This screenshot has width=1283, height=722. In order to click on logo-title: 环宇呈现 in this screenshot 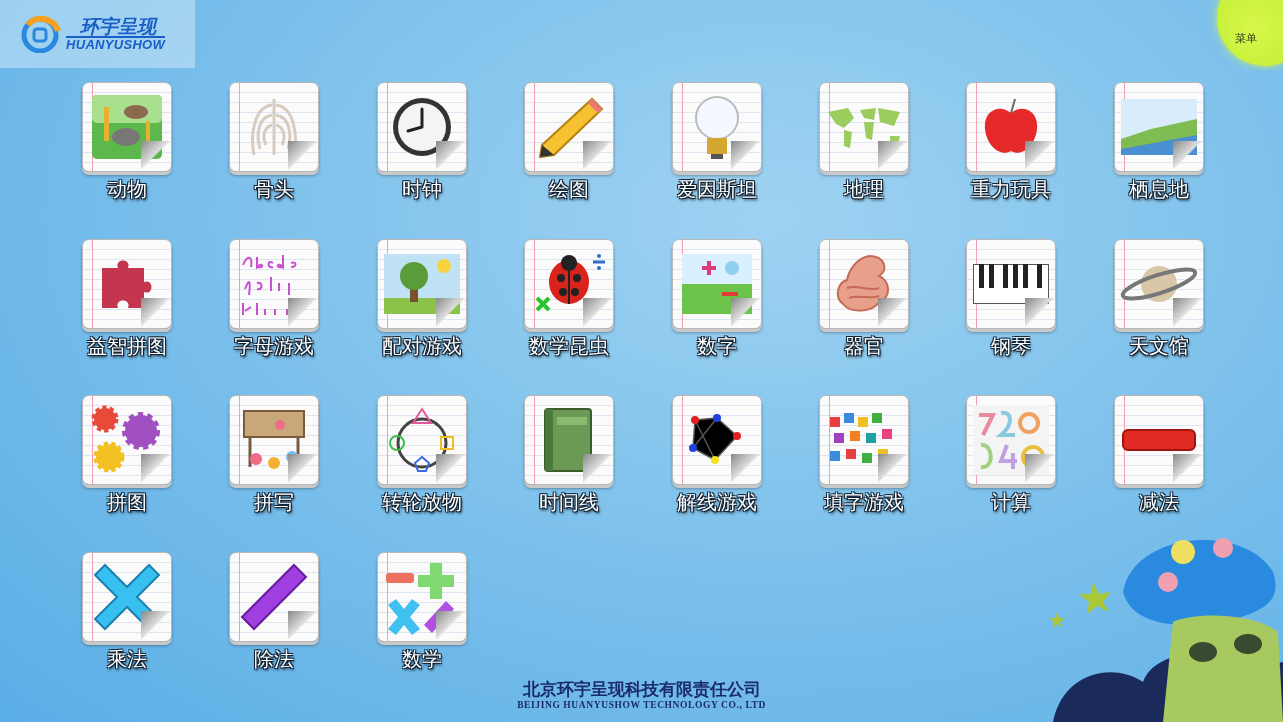, I will do `click(116, 27)`.